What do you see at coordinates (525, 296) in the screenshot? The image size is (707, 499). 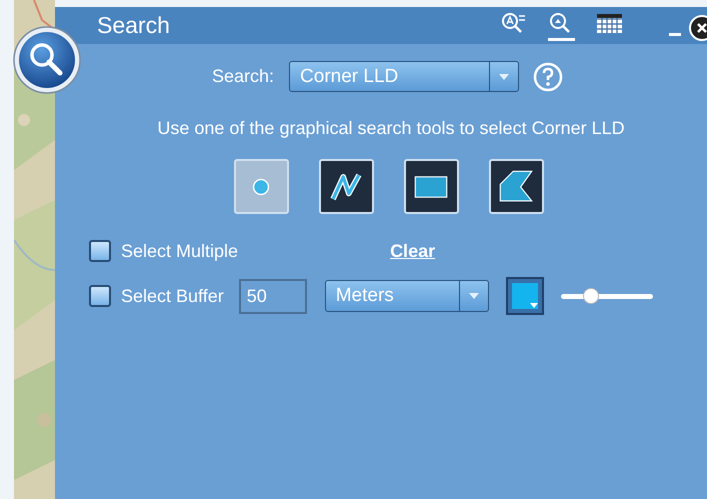 I see `color-picker-button` at bounding box center [525, 296].